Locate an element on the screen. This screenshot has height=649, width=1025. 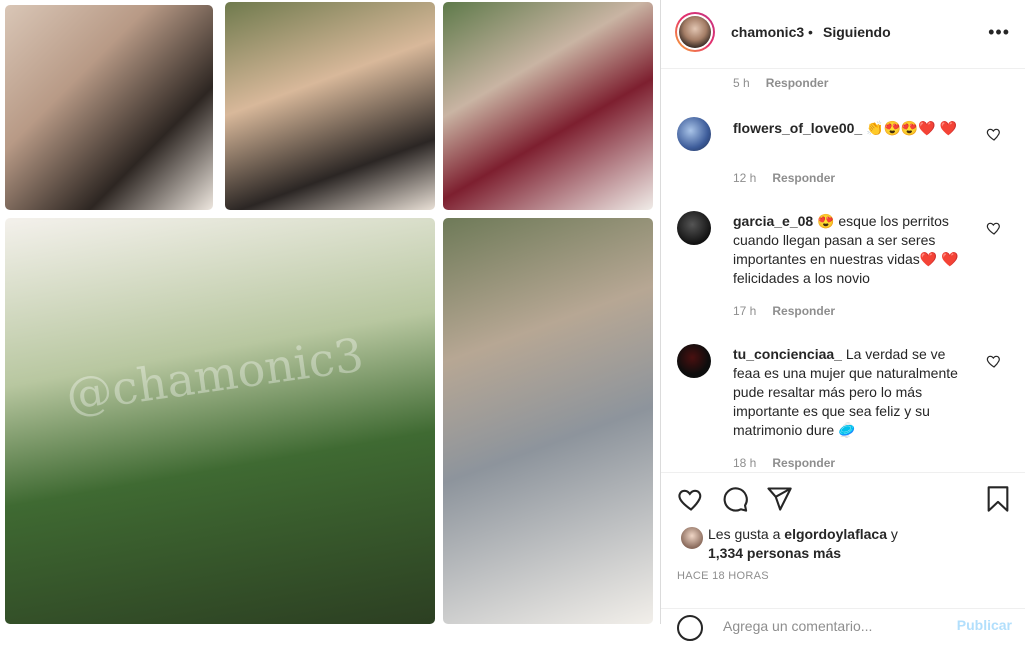
watermark: @chamonic3 is located at coordinates (214, 375).